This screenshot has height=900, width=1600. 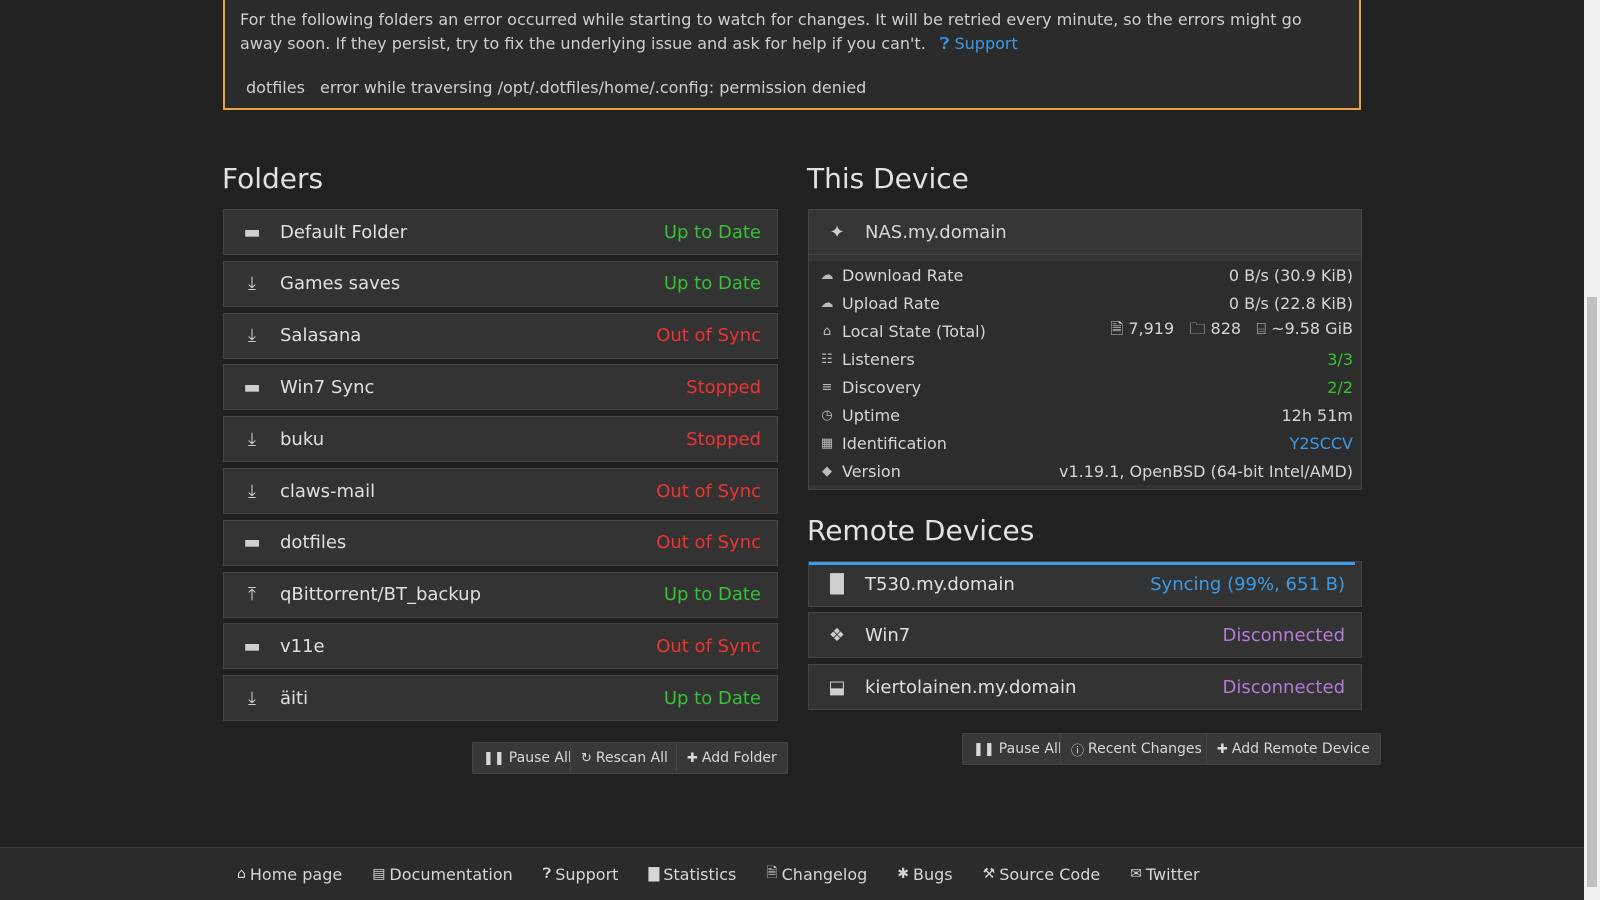 What do you see at coordinates (1592, 592) in the screenshot?
I see `scrollbar-thumb` at bounding box center [1592, 592].